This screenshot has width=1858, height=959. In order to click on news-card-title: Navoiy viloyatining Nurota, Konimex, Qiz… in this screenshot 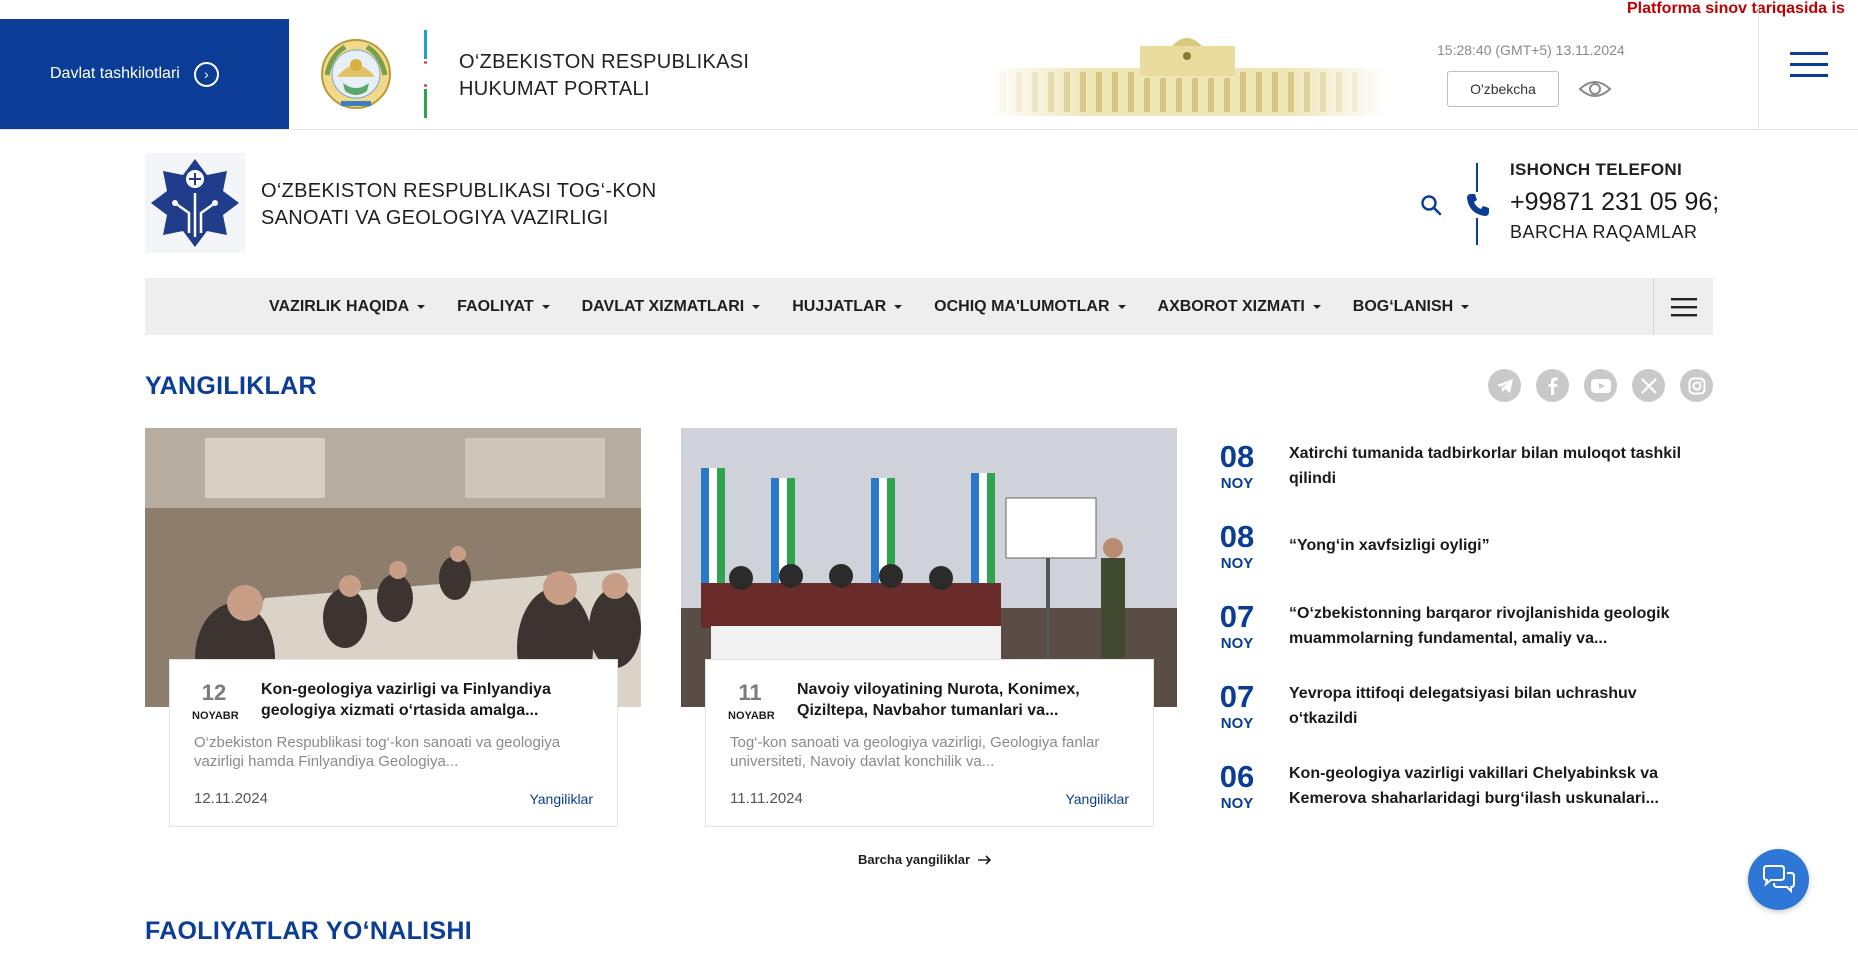, I will do `click(967, 700)`.